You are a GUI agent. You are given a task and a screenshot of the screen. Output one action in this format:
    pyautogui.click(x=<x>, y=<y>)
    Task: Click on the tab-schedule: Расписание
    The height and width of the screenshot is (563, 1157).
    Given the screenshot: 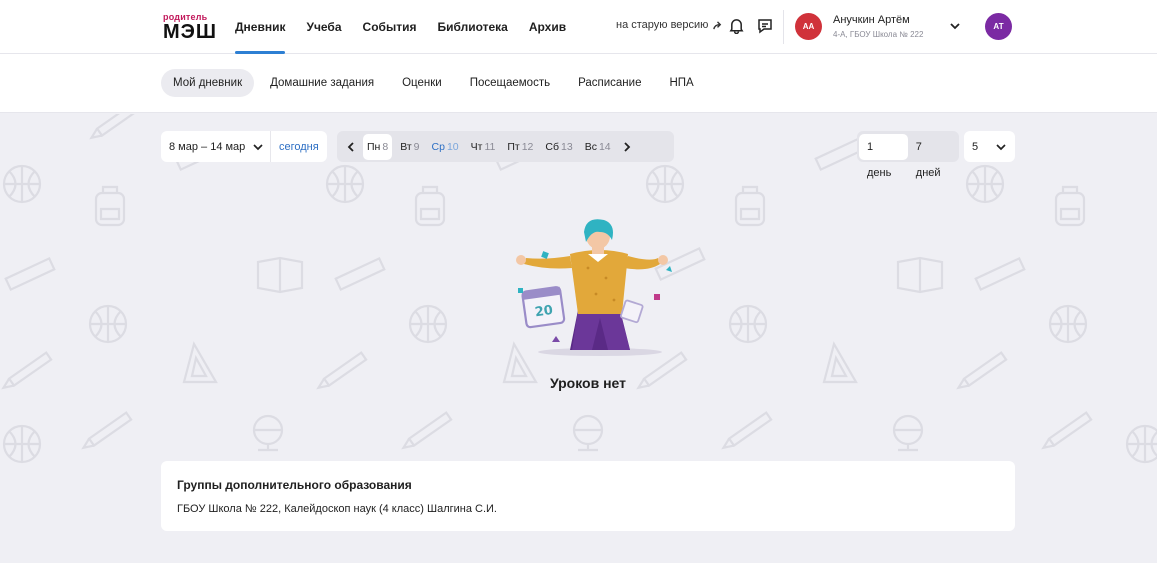 What is the action you would take?
    pyautogui.click(x=609, y=83)
    